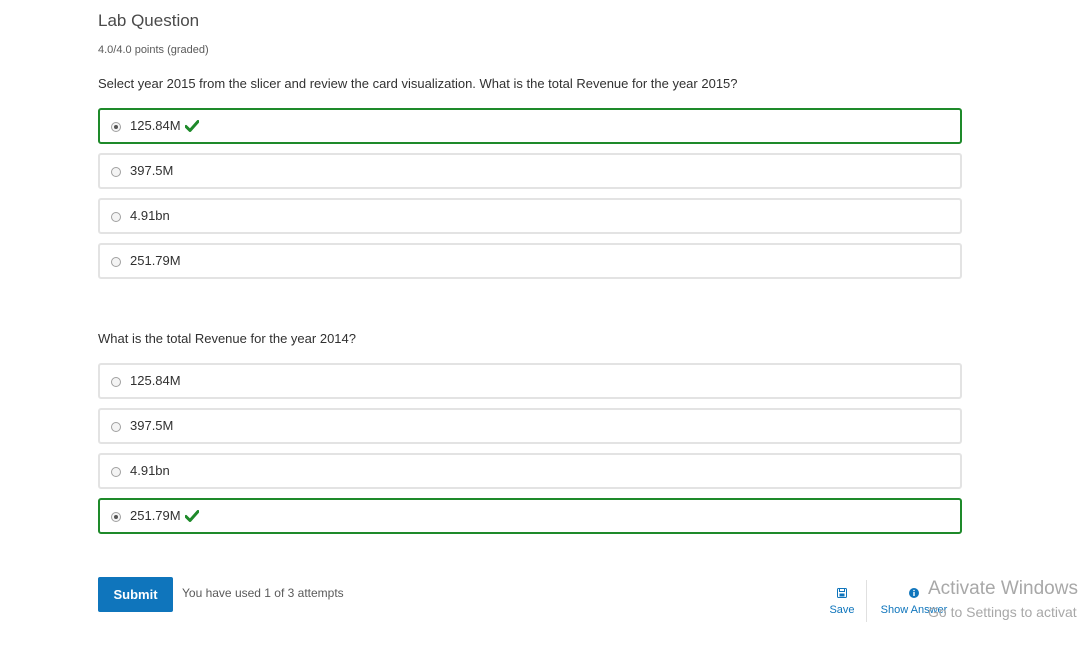 This screenshot has width=1087, height=654. I want to click on q1-option-3: 4.91bn, so click(530, 216).